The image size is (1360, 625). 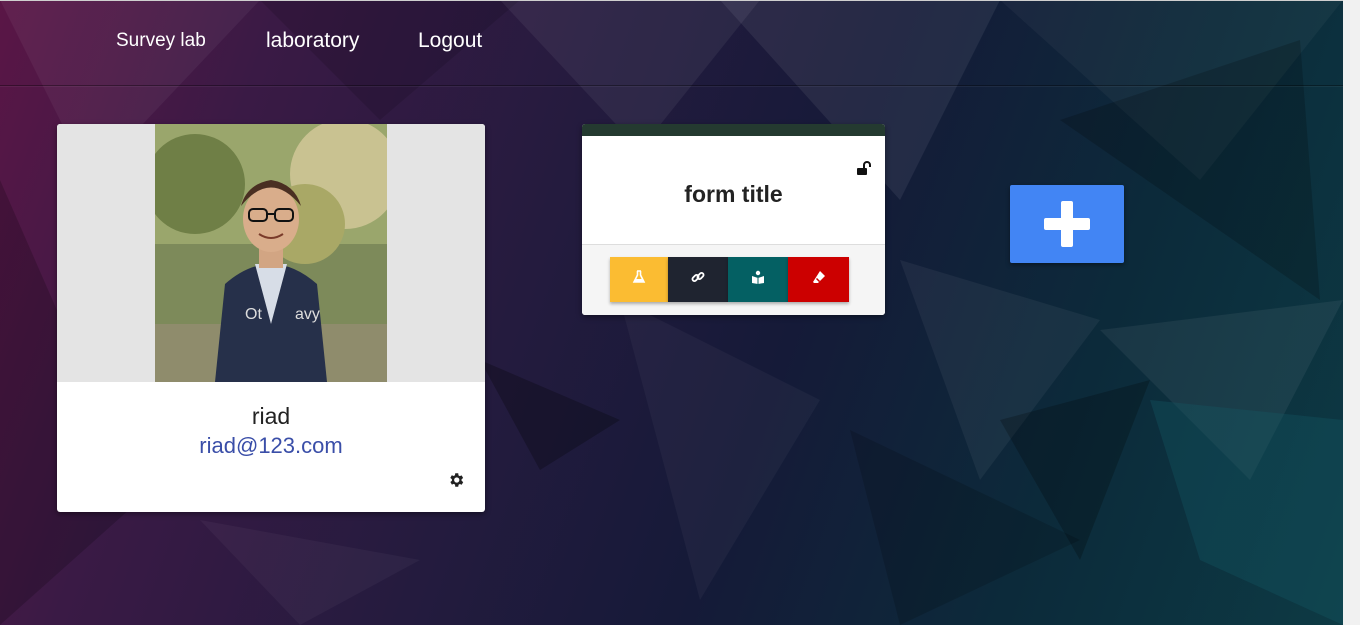 I want to click on flask-icon, so click(x=639, y=279).